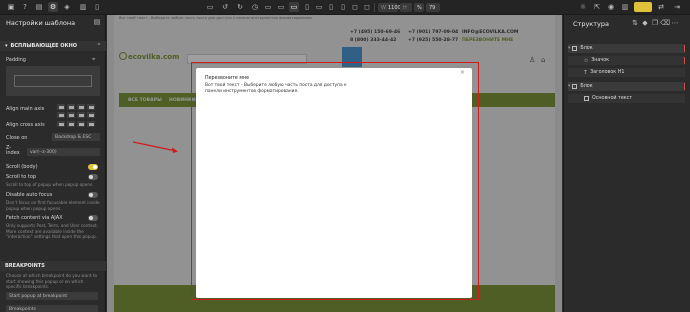 The height and width of the screenshot is (312, 690). What do you see at coordinates (268, 7) in the screenshot?
I see `device-icon: ▭` at bounding box center [268, 7].